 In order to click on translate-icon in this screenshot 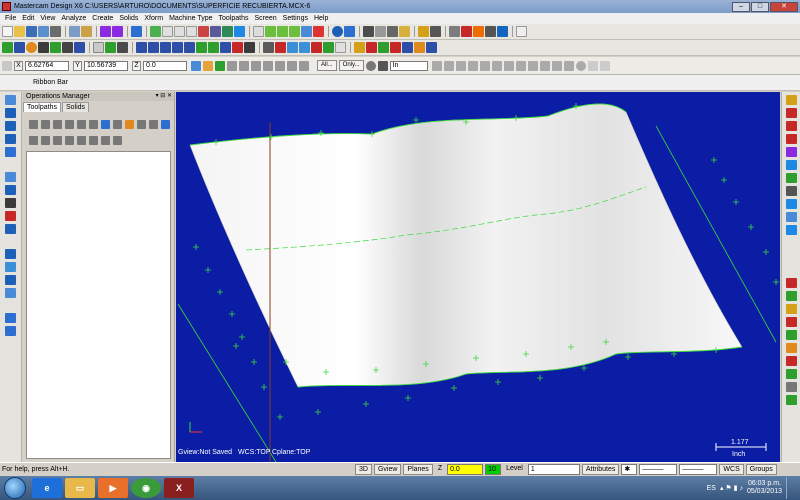, I will do `click(177, 47)`.